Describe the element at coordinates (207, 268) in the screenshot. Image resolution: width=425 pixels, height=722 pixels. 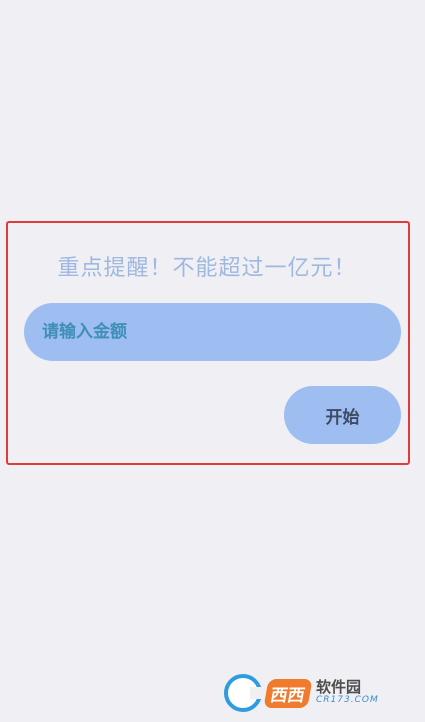
I see `warning-message: 重点提醒！不能超过一亿元！` at that location.